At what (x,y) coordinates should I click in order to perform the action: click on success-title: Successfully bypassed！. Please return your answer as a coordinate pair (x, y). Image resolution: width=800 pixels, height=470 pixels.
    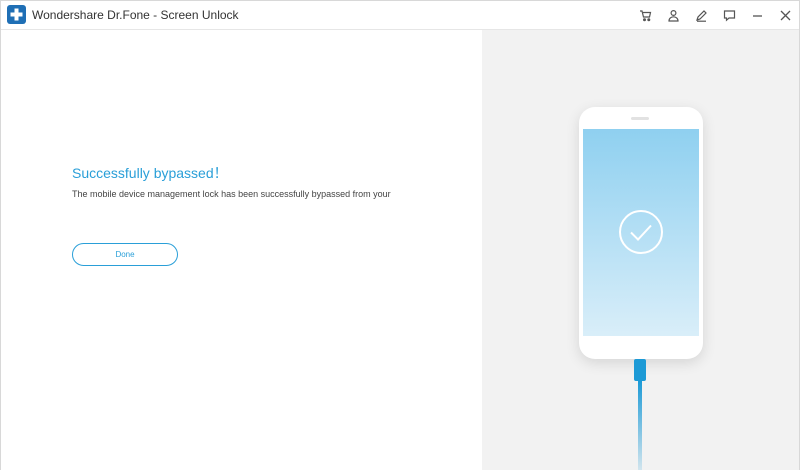
    Looking at the image, I should click on (150, 173).